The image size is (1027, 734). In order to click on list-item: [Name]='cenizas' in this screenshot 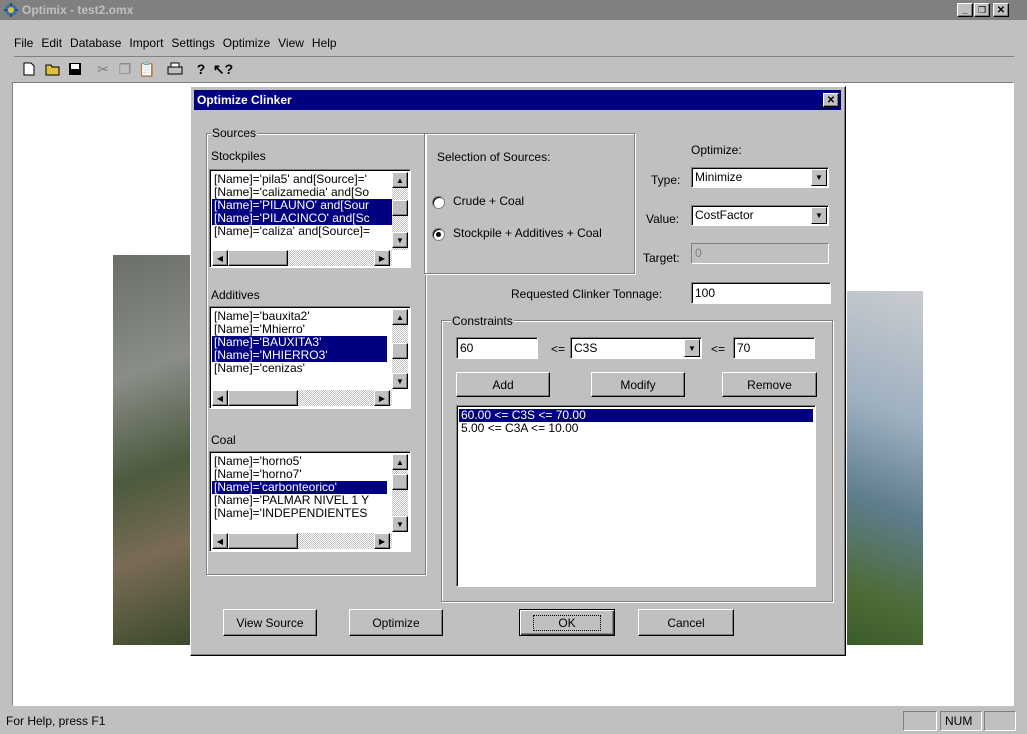, I will do `click(299, 368)`.